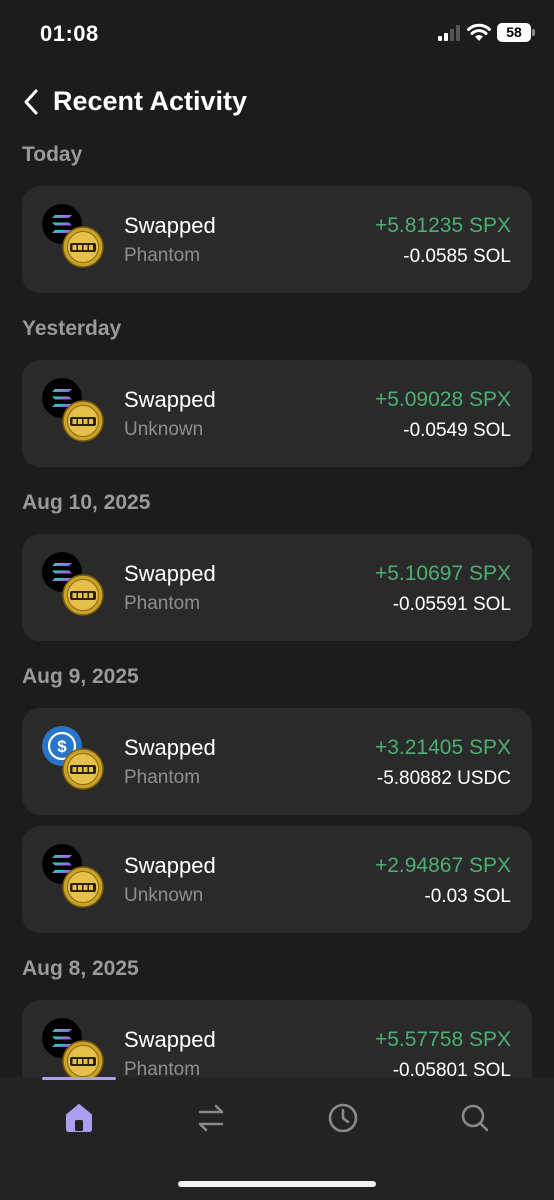  I want to click on clock-icon, so click(343, 1118).